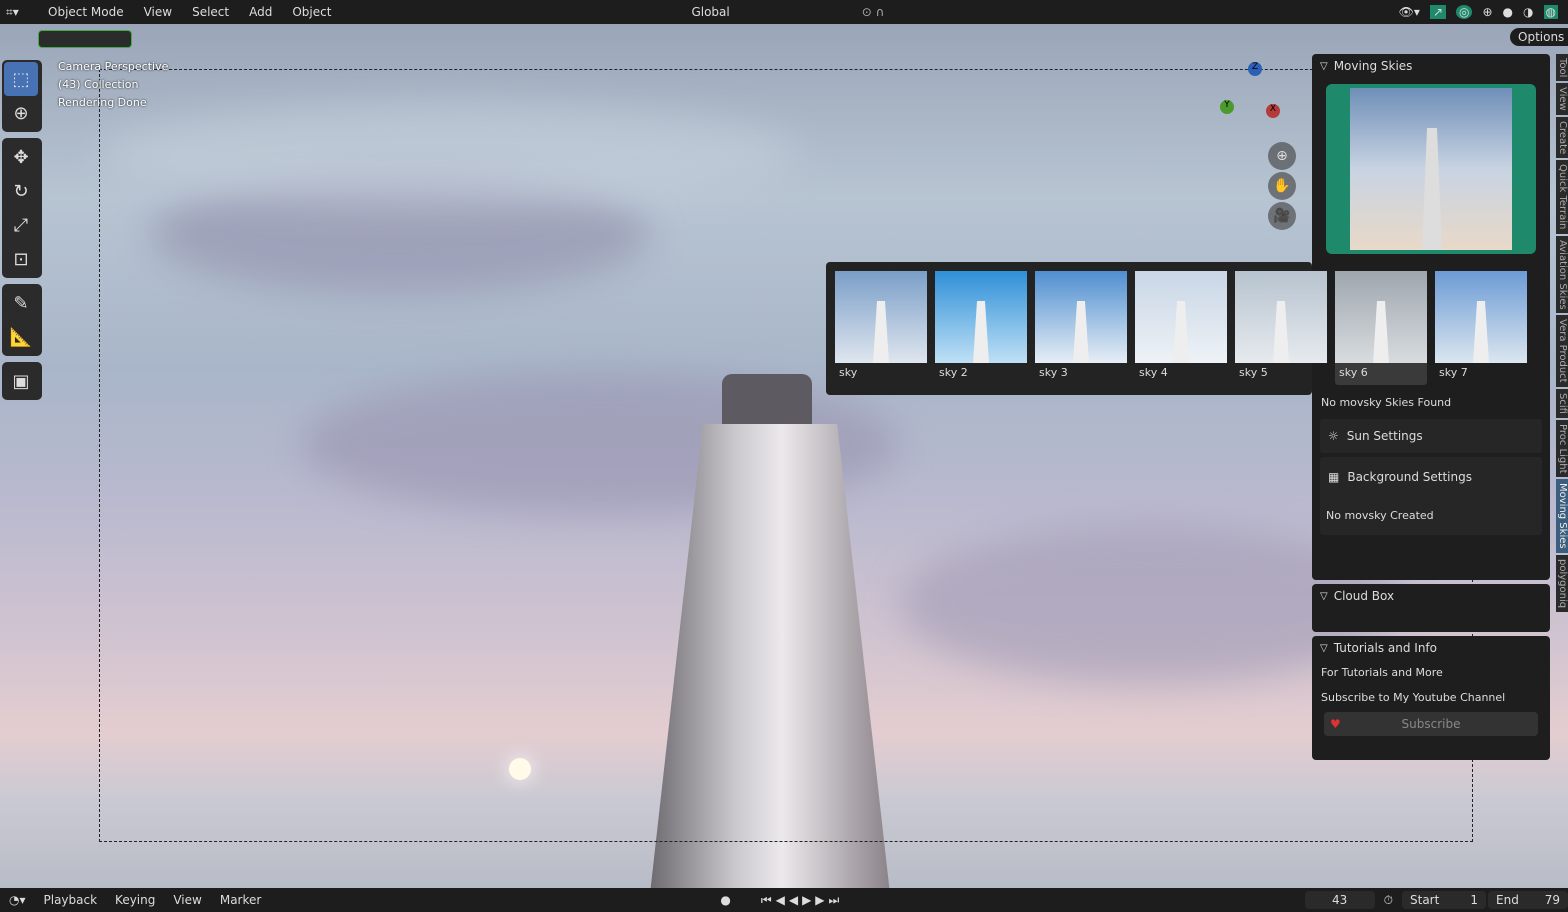 The width and height of the screenshot is (1568, 912). Describe the element at coordinates (1508, 12) in the screenshot. I see `solid-shading-icon: ●` at that location.